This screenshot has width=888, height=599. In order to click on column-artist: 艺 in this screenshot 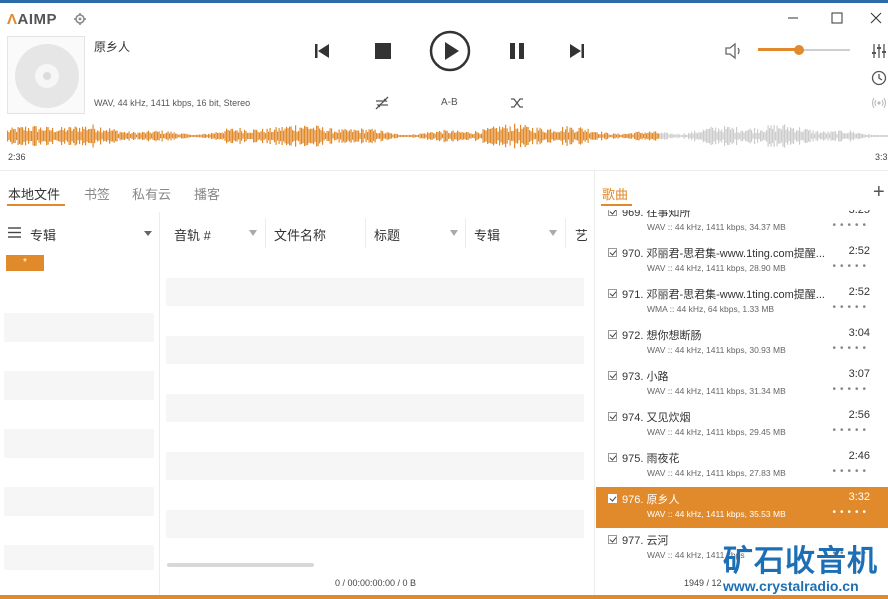, I will do `click(581, 234)`.